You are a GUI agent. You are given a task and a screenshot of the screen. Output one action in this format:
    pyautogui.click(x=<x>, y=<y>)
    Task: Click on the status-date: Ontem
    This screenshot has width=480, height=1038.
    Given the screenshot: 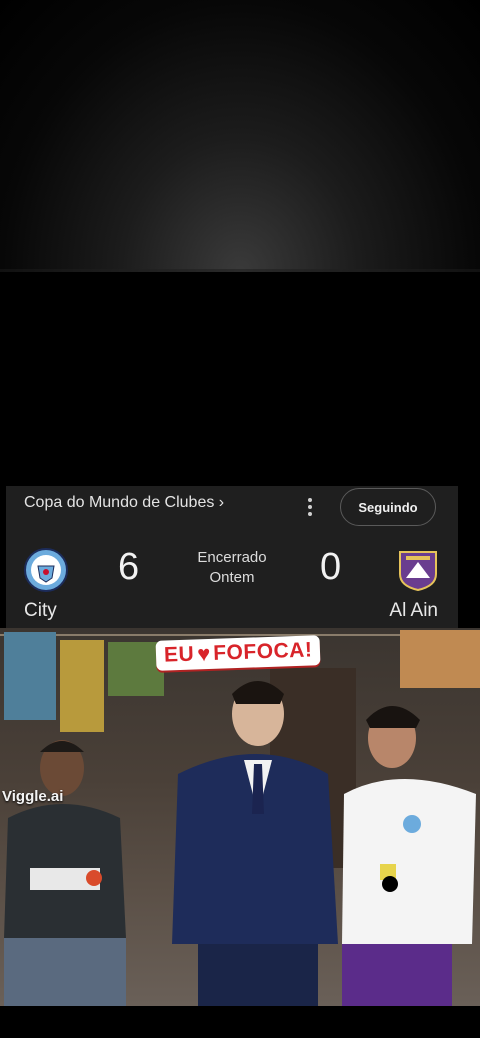 What is the action you would take?
    pyautogui.click(x=232, y=577)
    